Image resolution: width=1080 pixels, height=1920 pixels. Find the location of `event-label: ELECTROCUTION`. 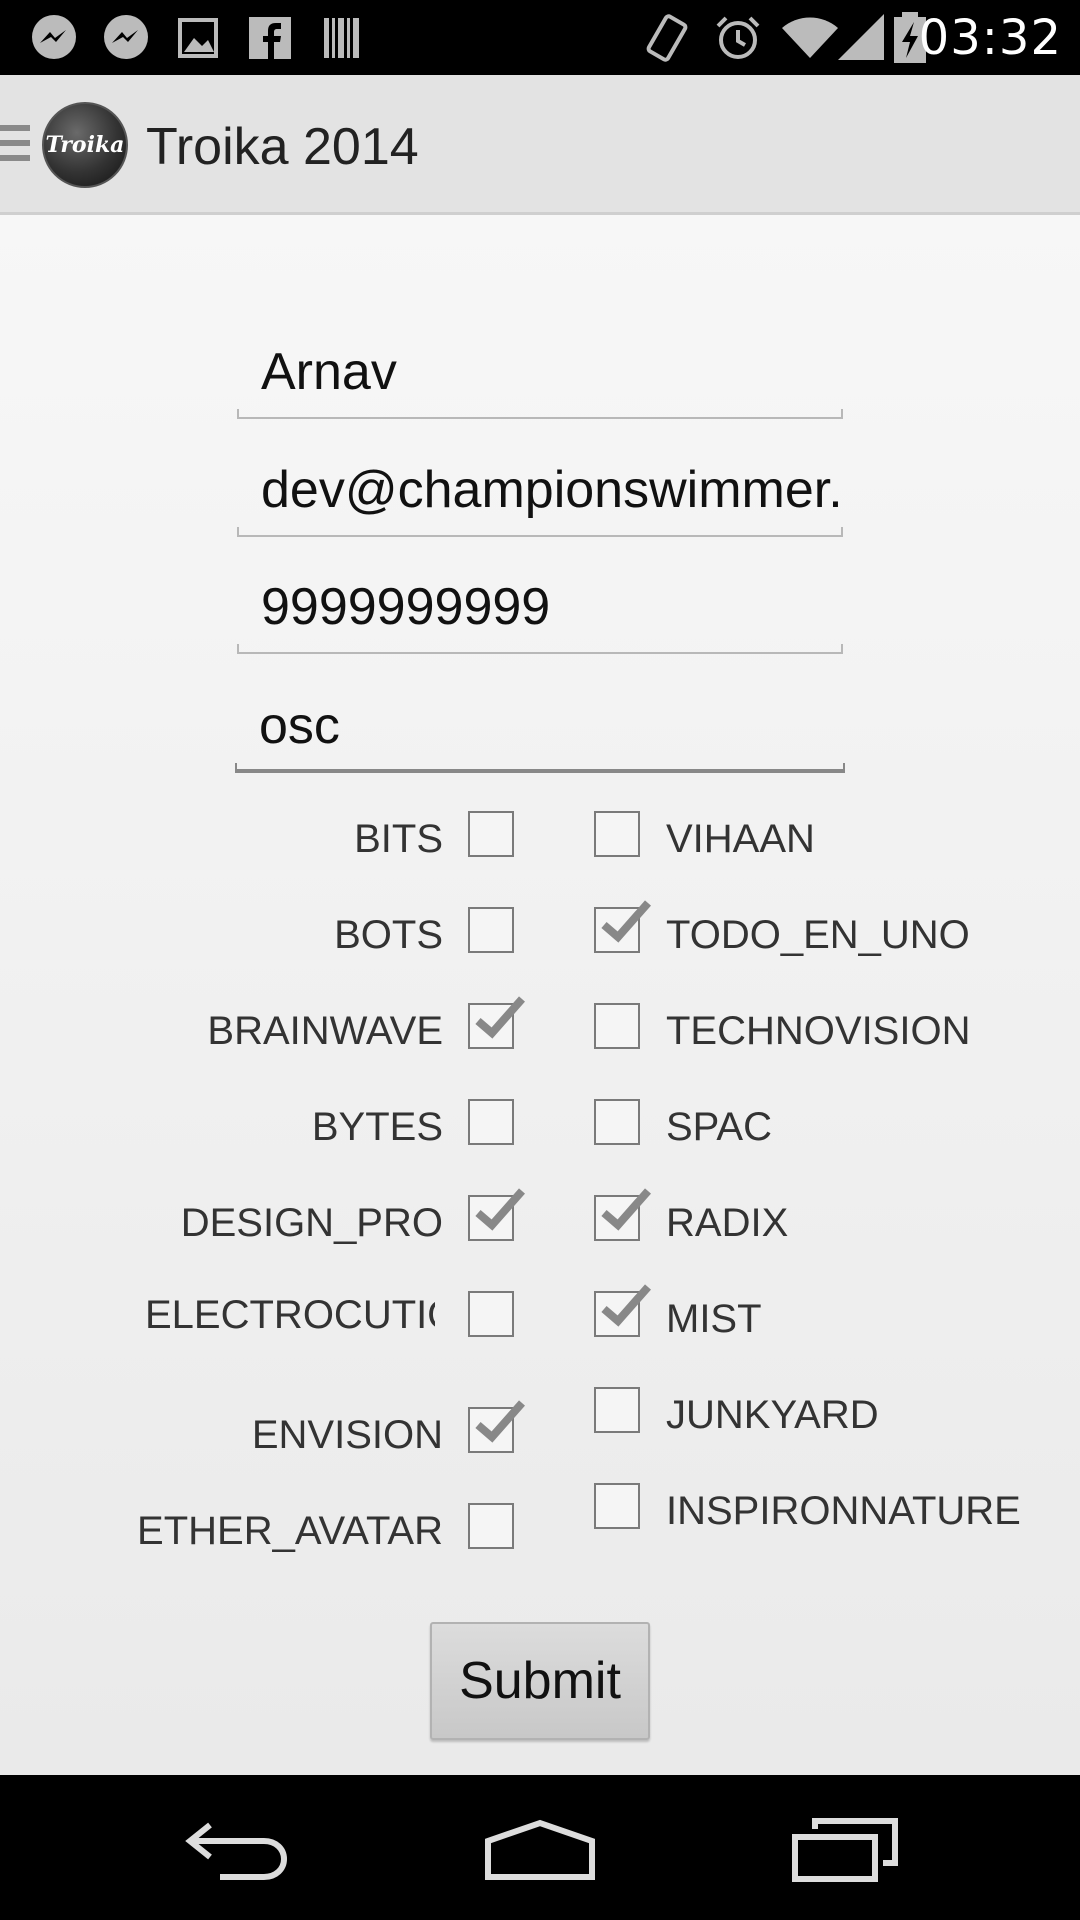

event-label: ELECTROCUTION is located at coordinates (290, 1315).